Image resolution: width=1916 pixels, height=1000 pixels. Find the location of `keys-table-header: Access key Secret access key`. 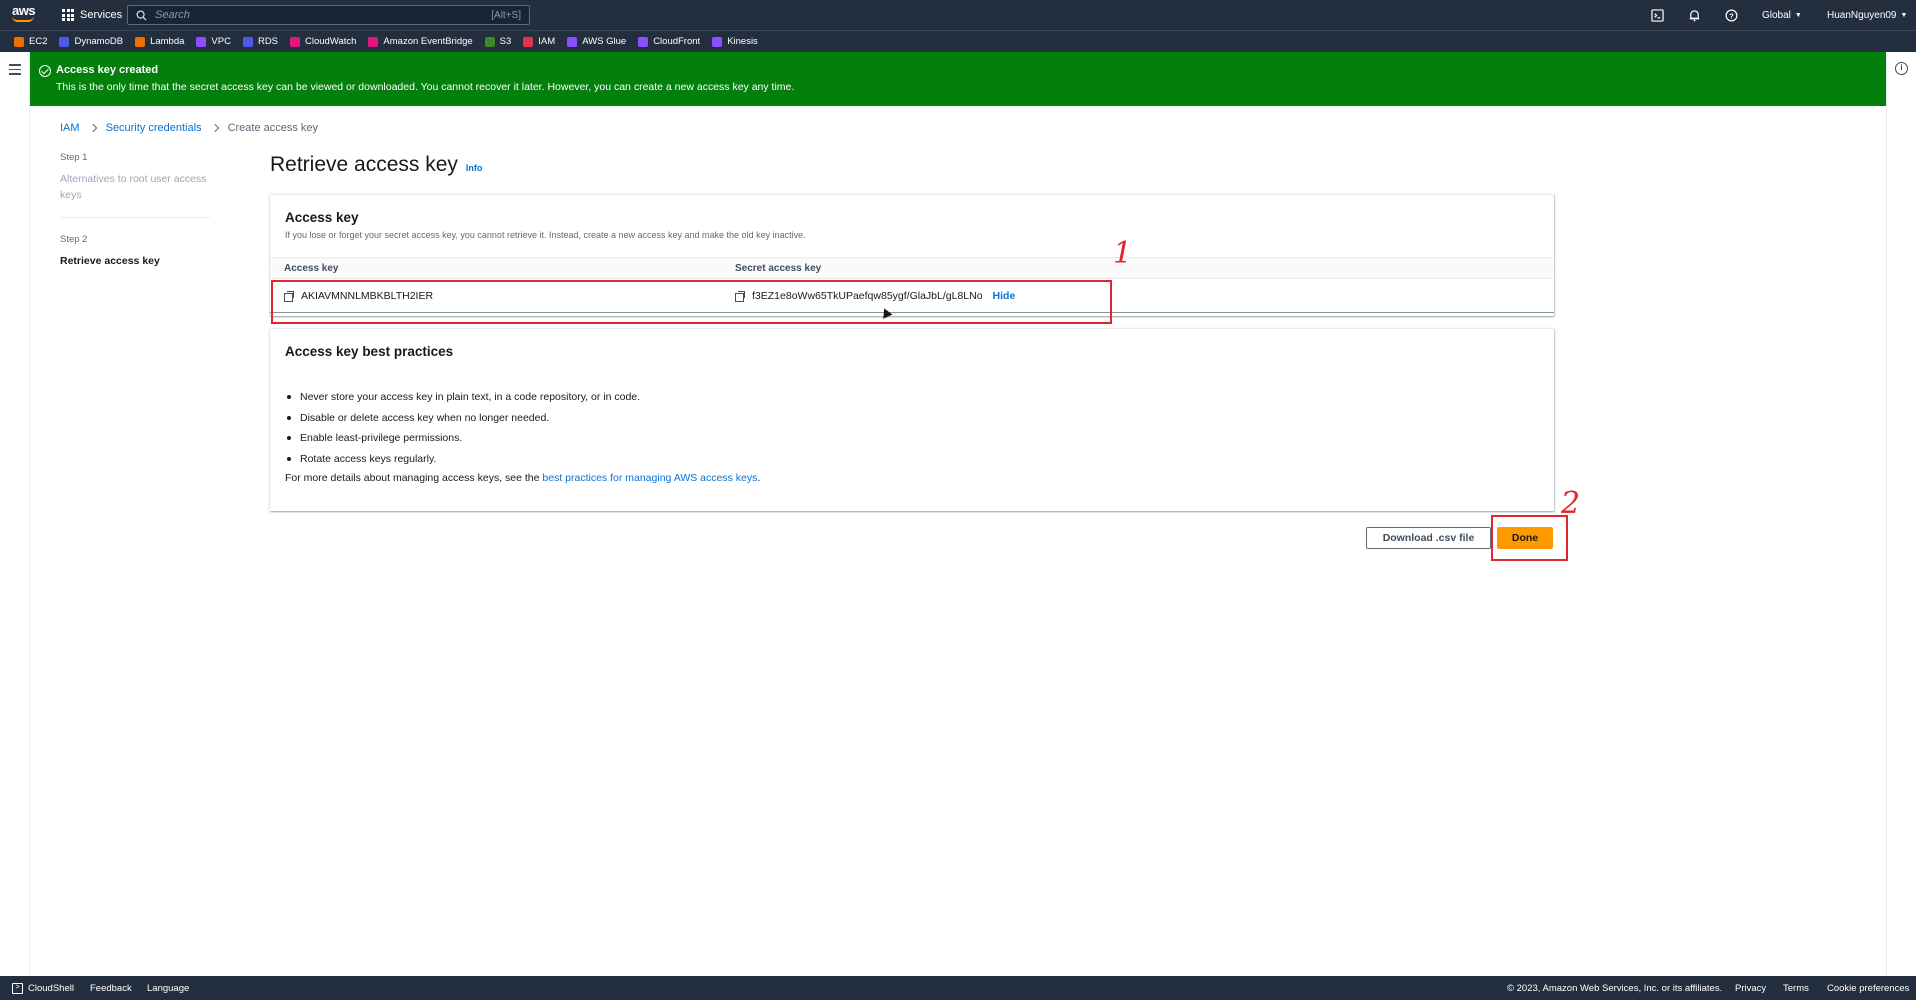

keys-table-header: Access key Secret access key is located at coordinates (912, 268).